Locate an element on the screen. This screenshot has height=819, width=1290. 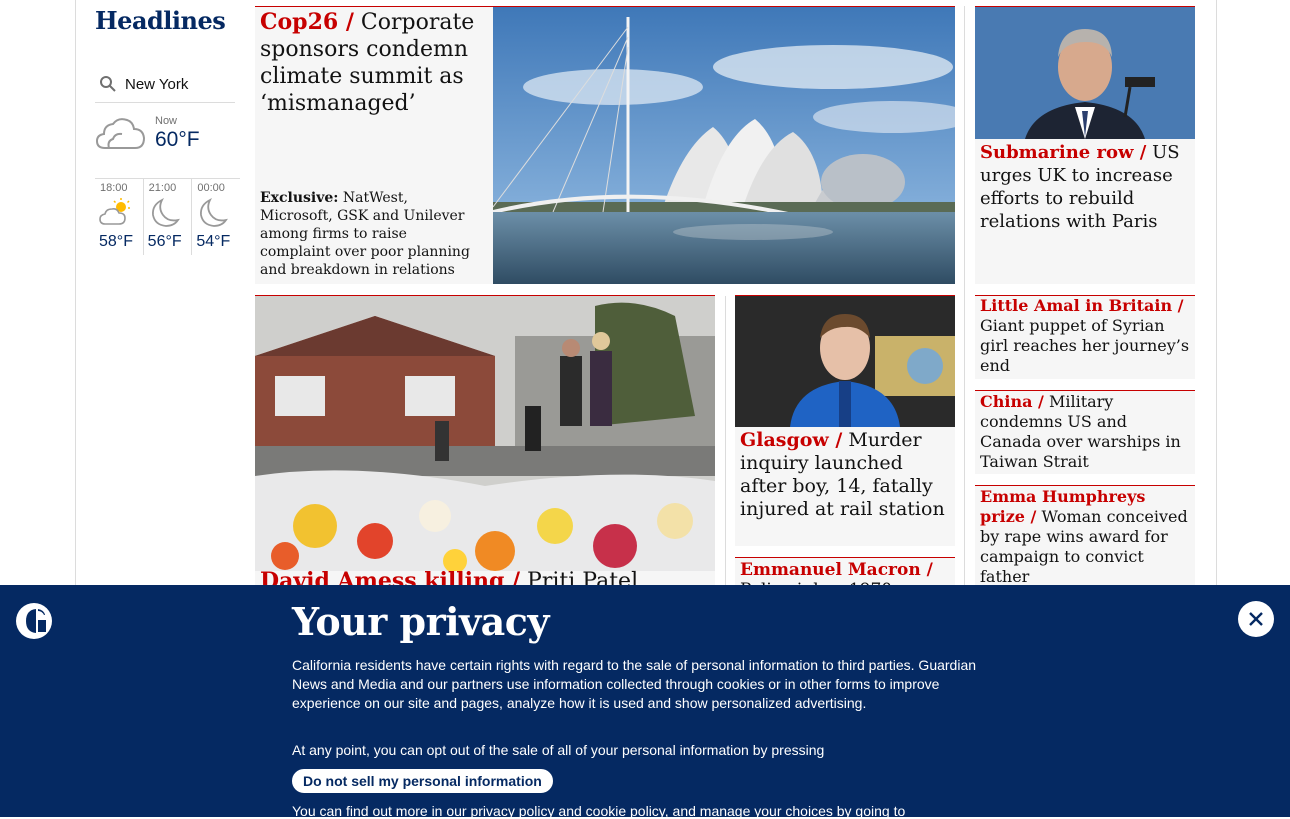
speaker-portrait-photo is located at coordinates (1085, 73).